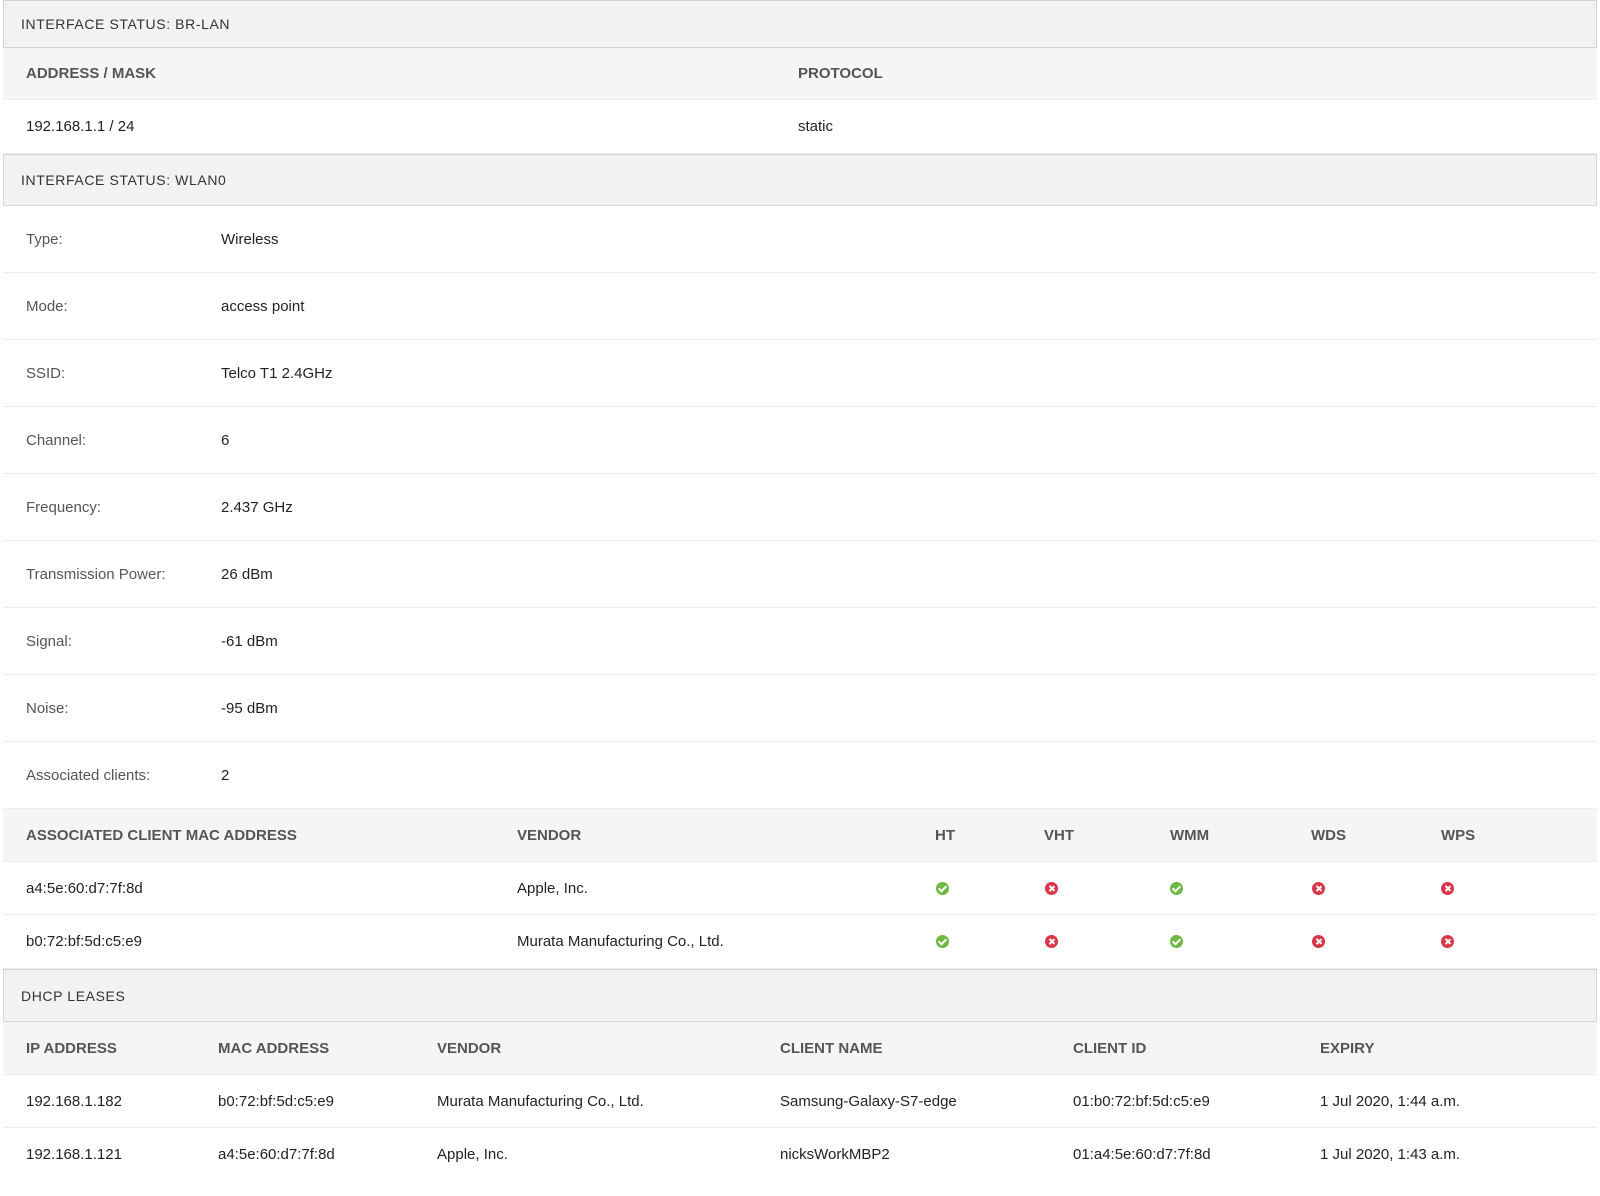  Describe the element at coordinates (84, 941) in the screenshot. I see `client-mac: b0:72:bf:5d:c5:e9` at that location.